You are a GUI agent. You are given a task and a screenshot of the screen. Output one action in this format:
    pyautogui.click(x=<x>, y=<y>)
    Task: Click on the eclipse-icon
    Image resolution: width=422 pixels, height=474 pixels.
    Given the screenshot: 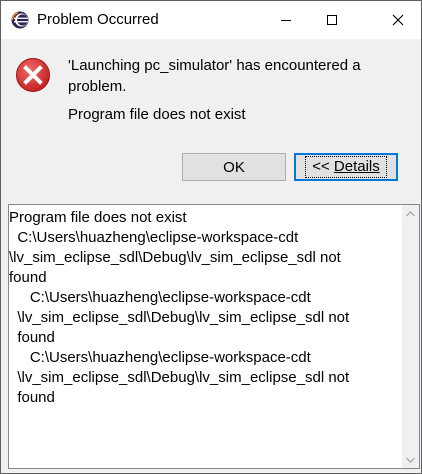 What is the action you would take?
    pyautogui.click(x=20, y=20)
    